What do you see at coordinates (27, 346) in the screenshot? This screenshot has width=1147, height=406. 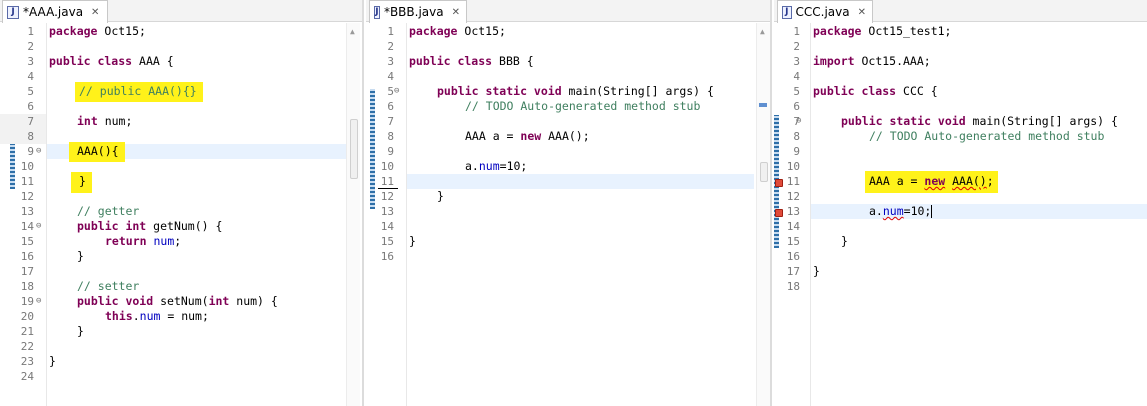 I see `line-number: 22` at bounding box center [27, 346].